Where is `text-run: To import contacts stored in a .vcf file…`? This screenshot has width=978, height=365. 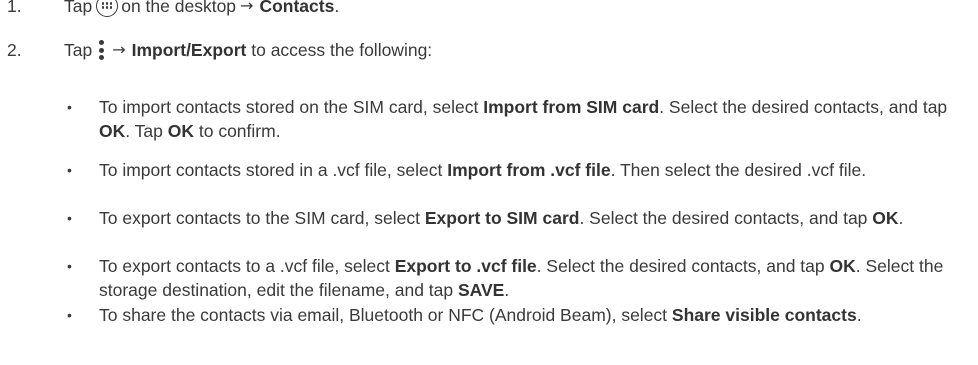 text-run: To import contacts stored in a .vcf file… is located at coordinates (273, 170).